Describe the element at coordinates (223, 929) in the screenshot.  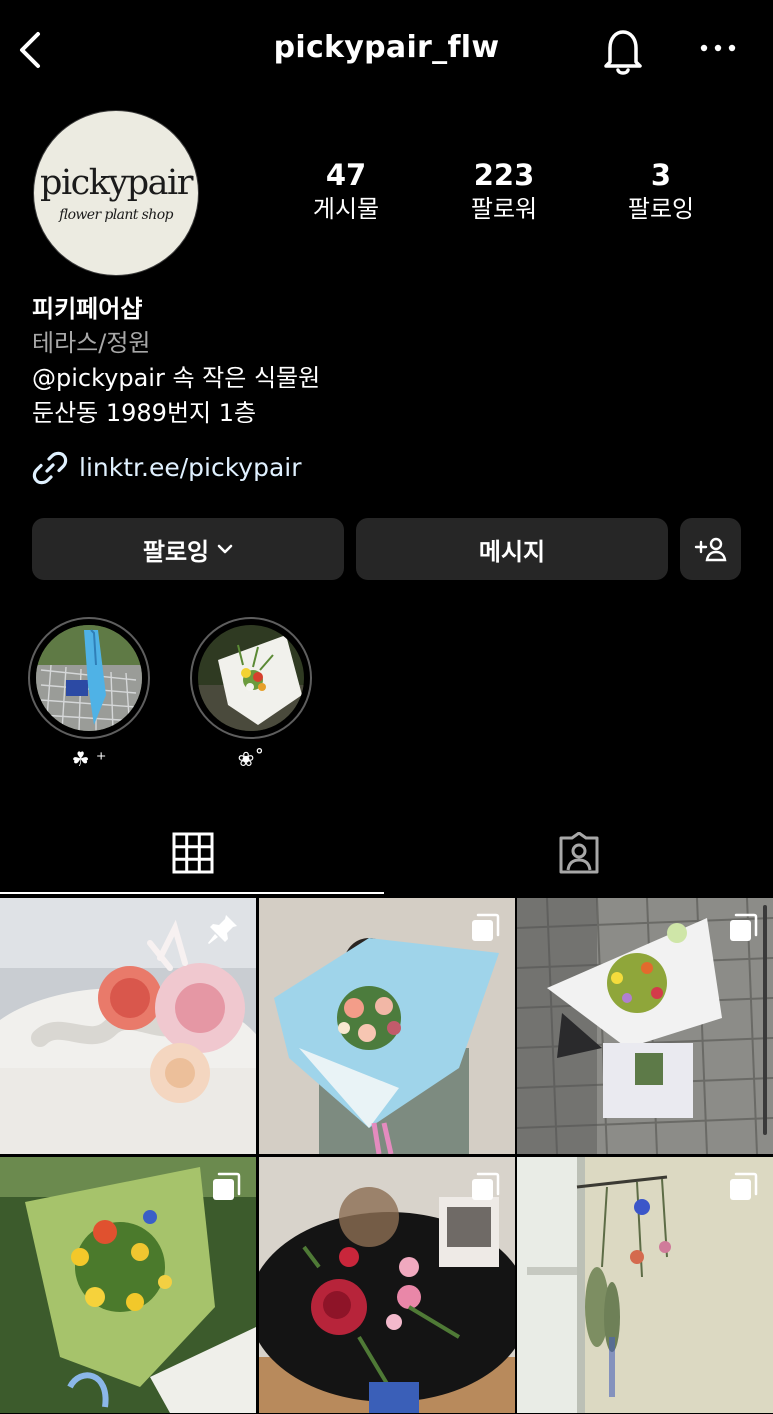
I see `pin-icon` at that location.